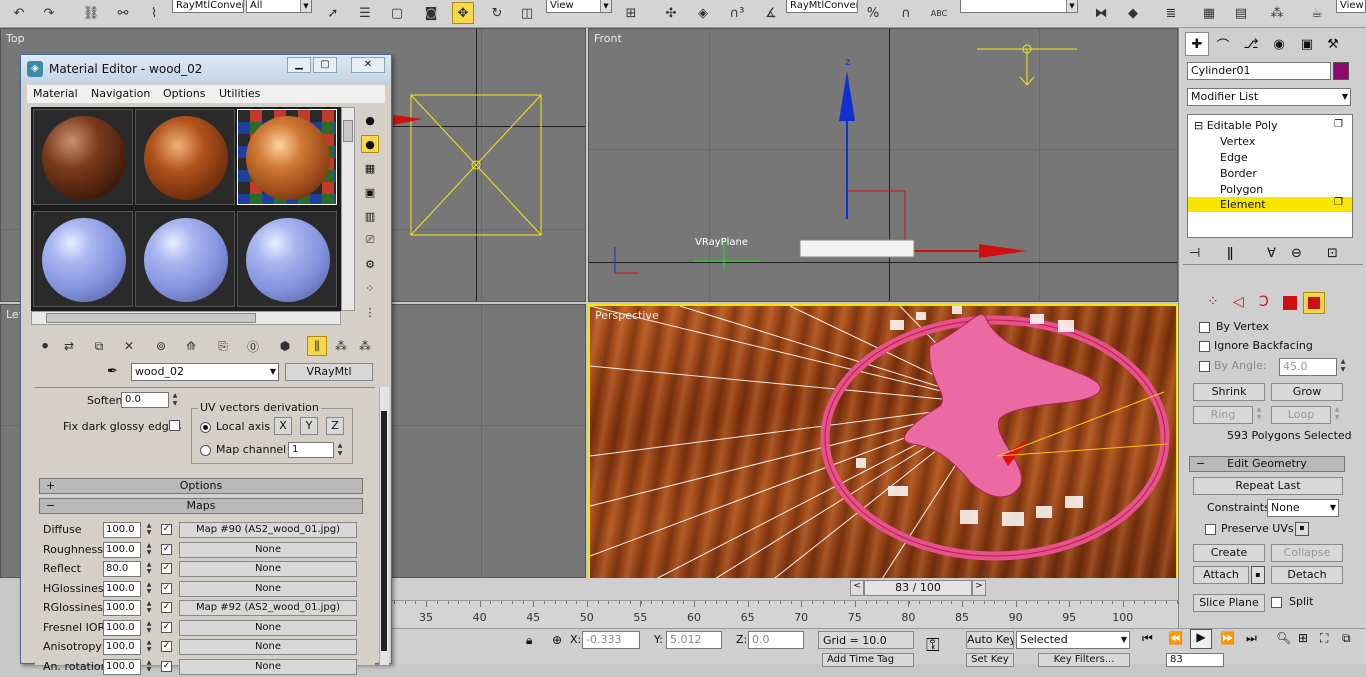 The height and width of the screenshot is (677, 1366). What do you see at coordinates (1213, 302) in the screenshot?
I see `vertex-level-icon: ⁘` at bounding box center [1213, 302].